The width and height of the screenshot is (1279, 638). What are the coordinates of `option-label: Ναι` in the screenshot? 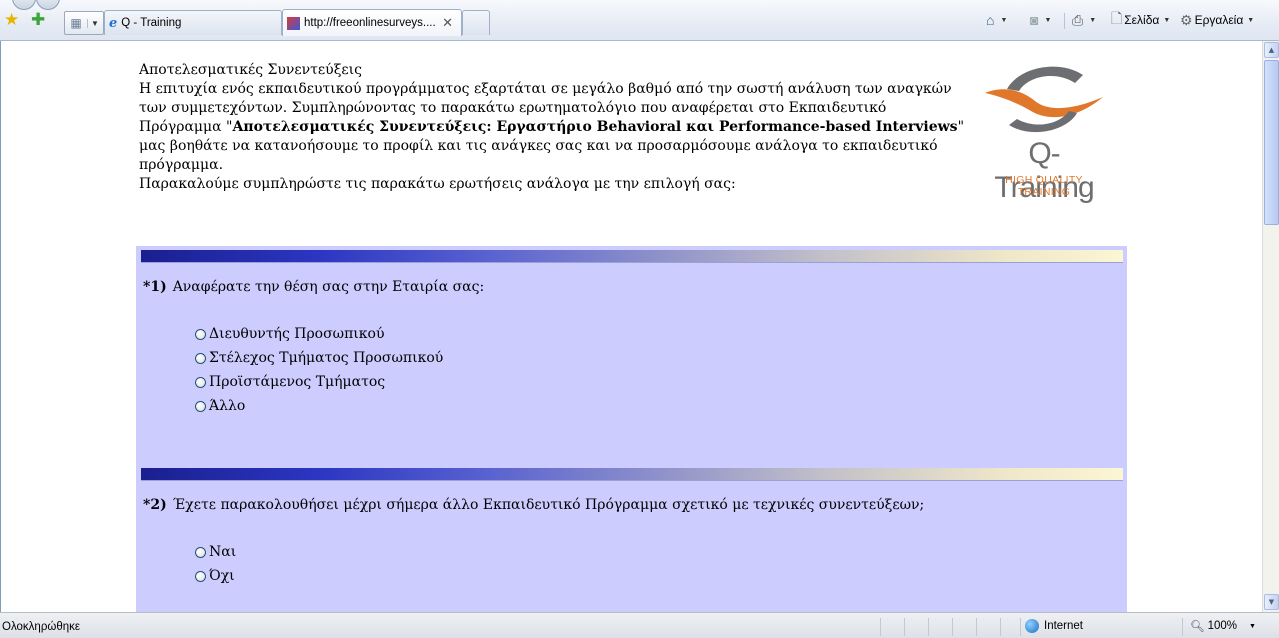 It's located at (223, 552).